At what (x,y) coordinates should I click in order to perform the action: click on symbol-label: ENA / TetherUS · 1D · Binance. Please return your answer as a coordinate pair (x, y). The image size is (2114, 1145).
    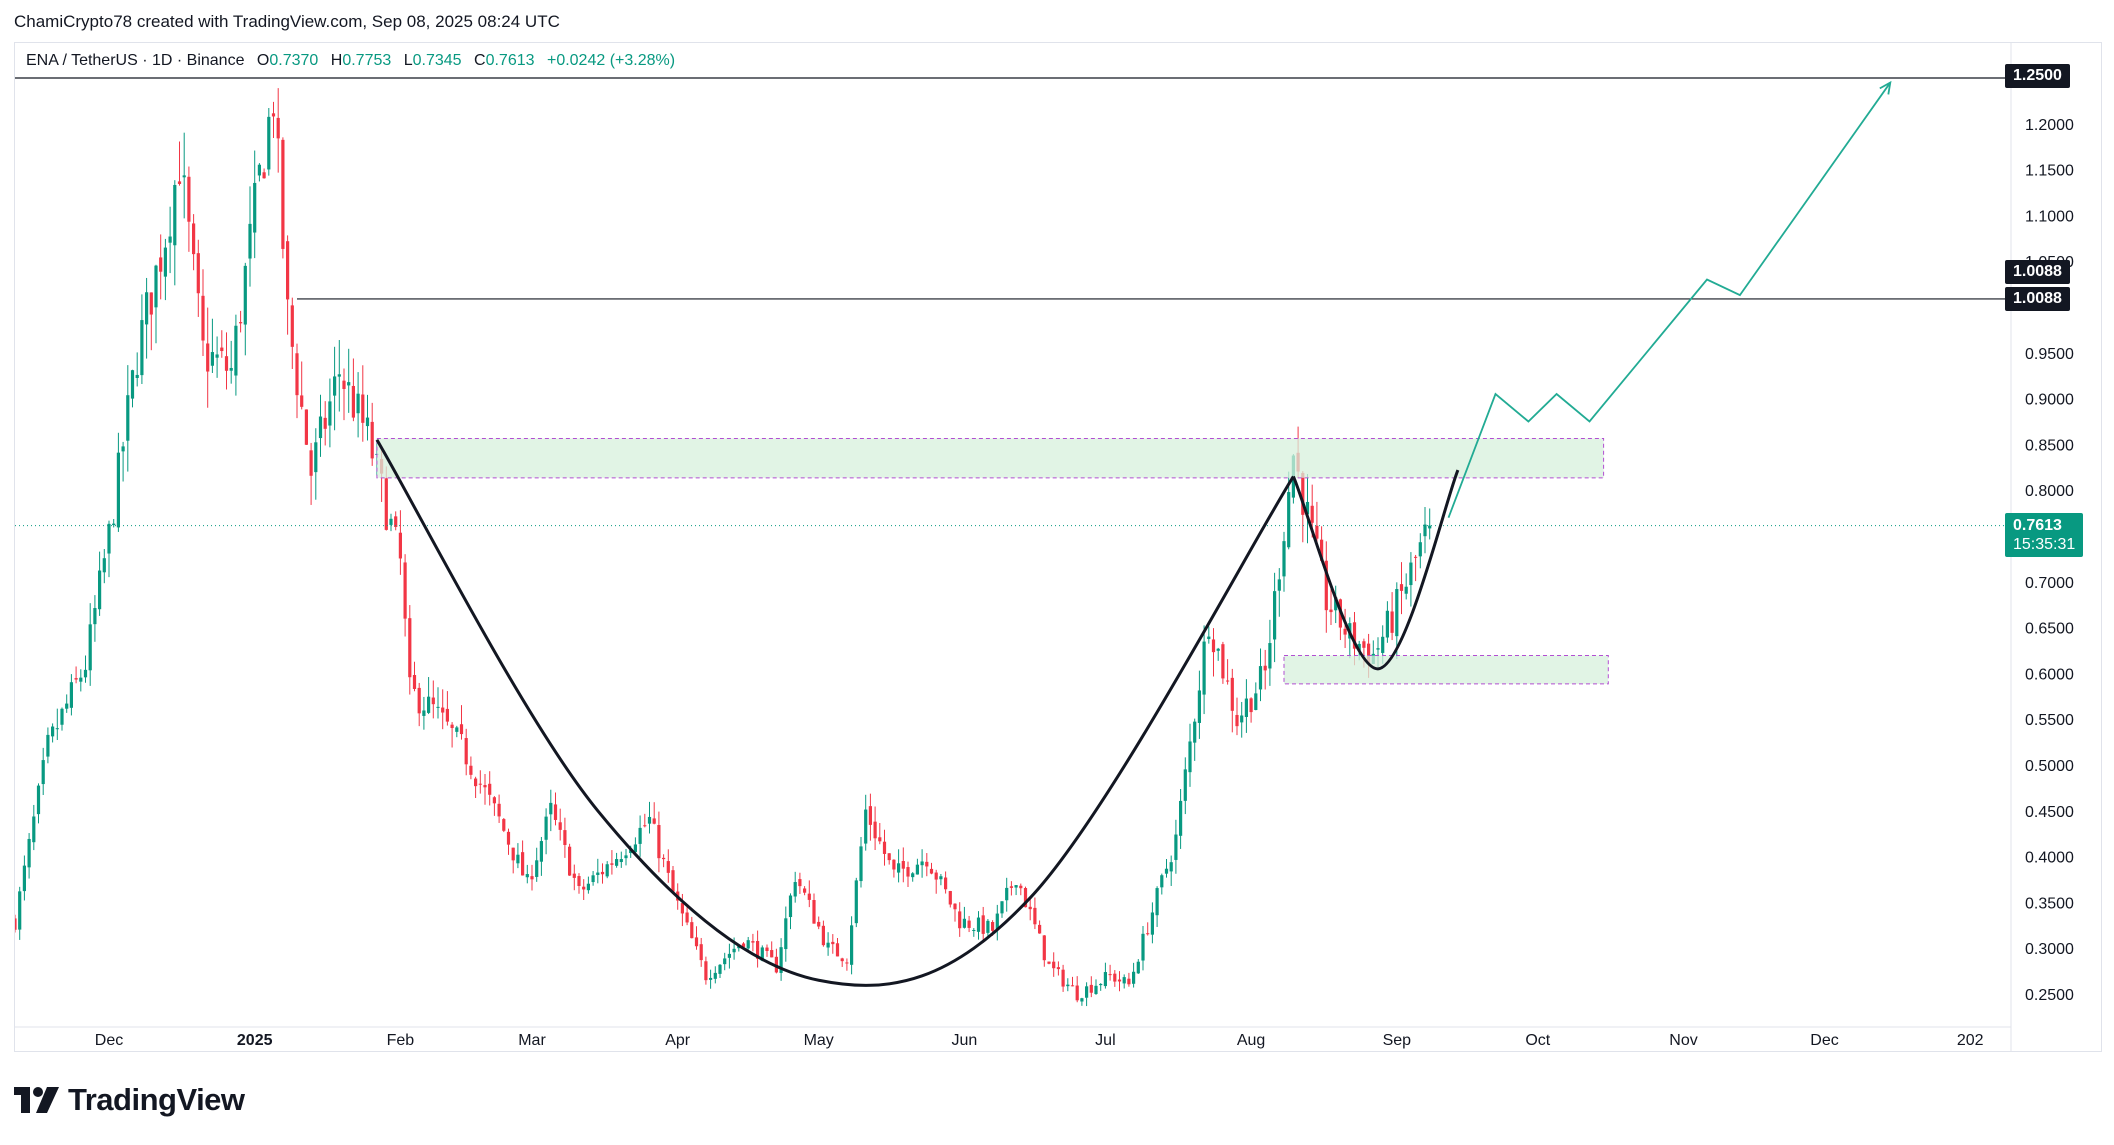
    Looking at the image, I should click on (135, 60).